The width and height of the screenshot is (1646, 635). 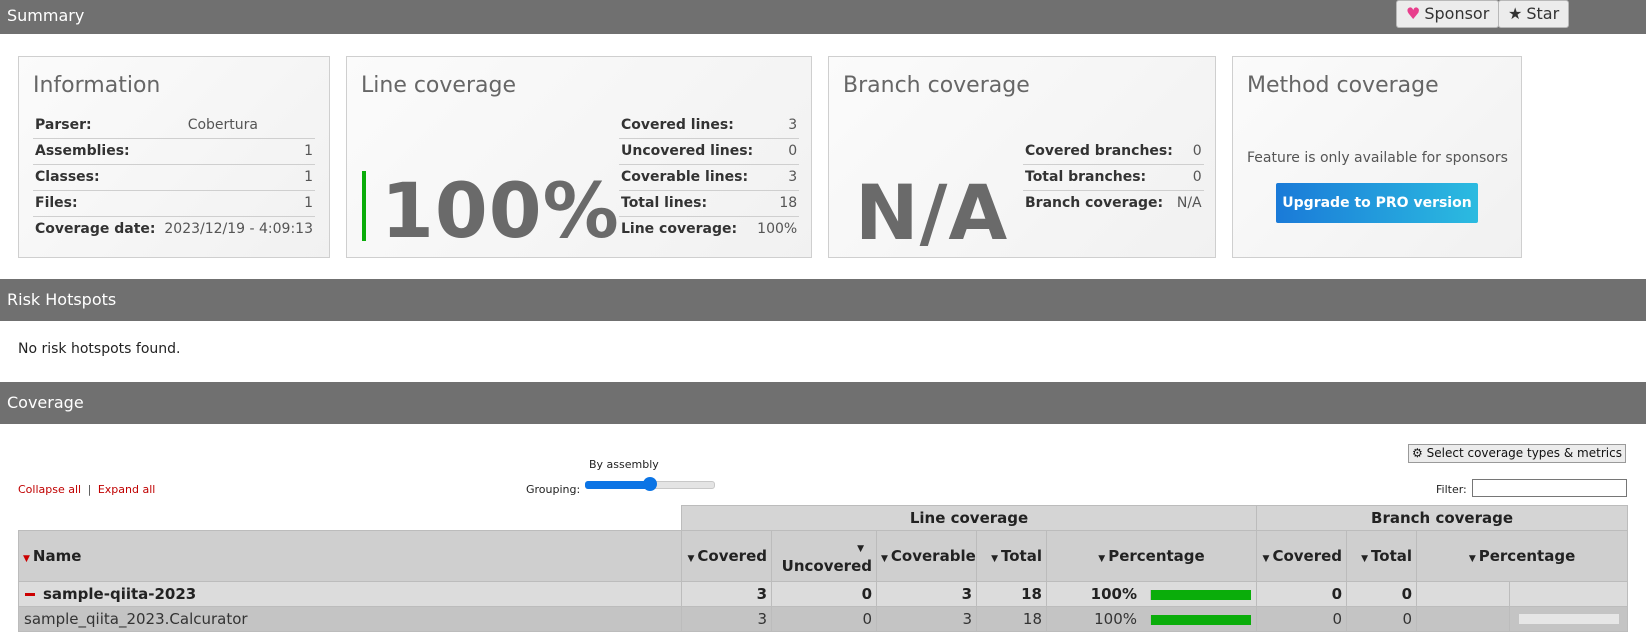 What do you see at coordinates (96, 177) in the screenshot?
I see `info-key: Classes:` at bounding box center [96, 177].